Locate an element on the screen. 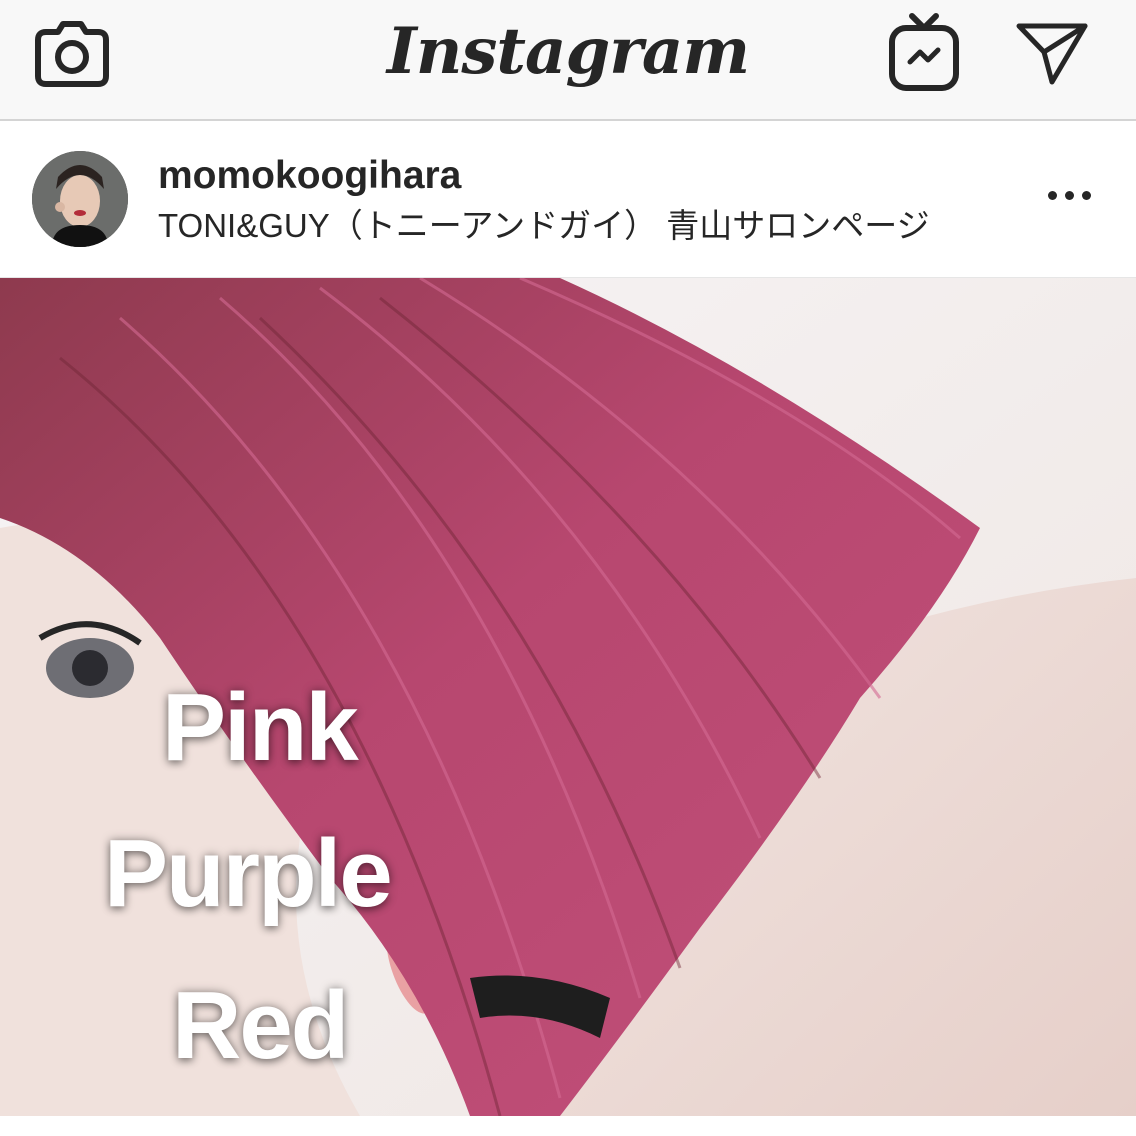  camera-icon is located at coordinates (72, 53).